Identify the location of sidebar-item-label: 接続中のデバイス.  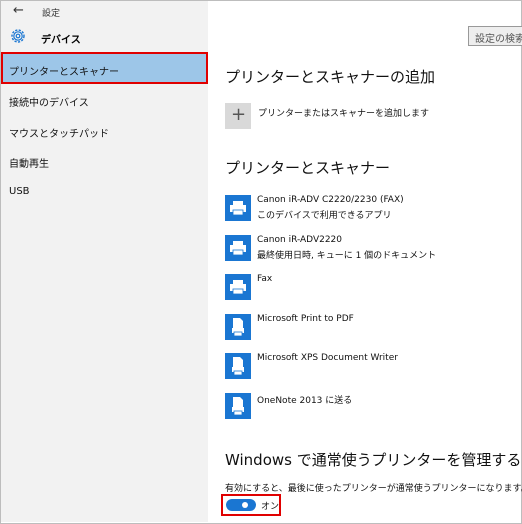
(49, 103).